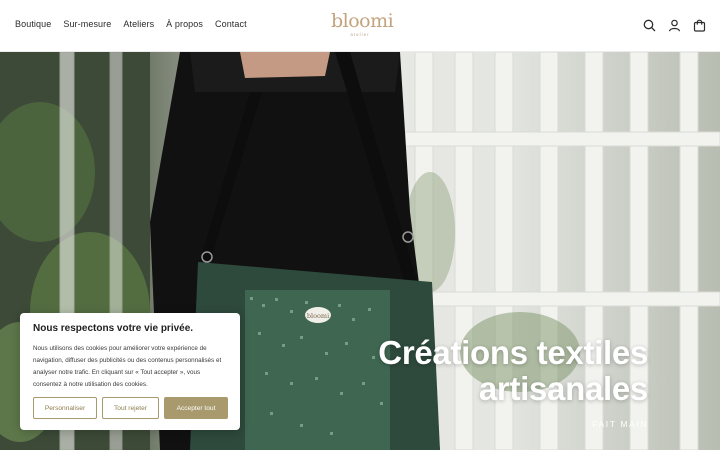 Image resolution: width=720 pixels, height=450 pixels. Describe the element at coordinates (513, 352) in the screenshot. I see `hero-title-line1: Créations textiles` at that location.